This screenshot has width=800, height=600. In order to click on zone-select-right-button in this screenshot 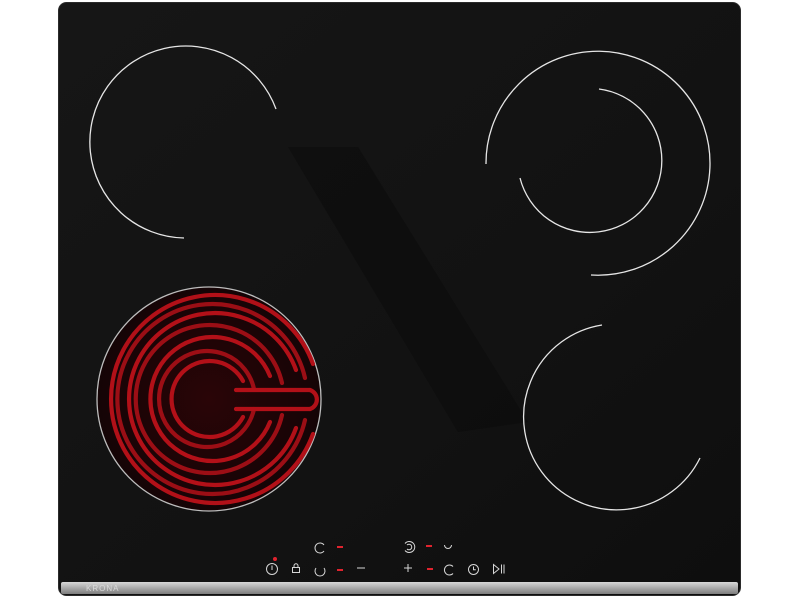, I will do `click(449, 548)`.